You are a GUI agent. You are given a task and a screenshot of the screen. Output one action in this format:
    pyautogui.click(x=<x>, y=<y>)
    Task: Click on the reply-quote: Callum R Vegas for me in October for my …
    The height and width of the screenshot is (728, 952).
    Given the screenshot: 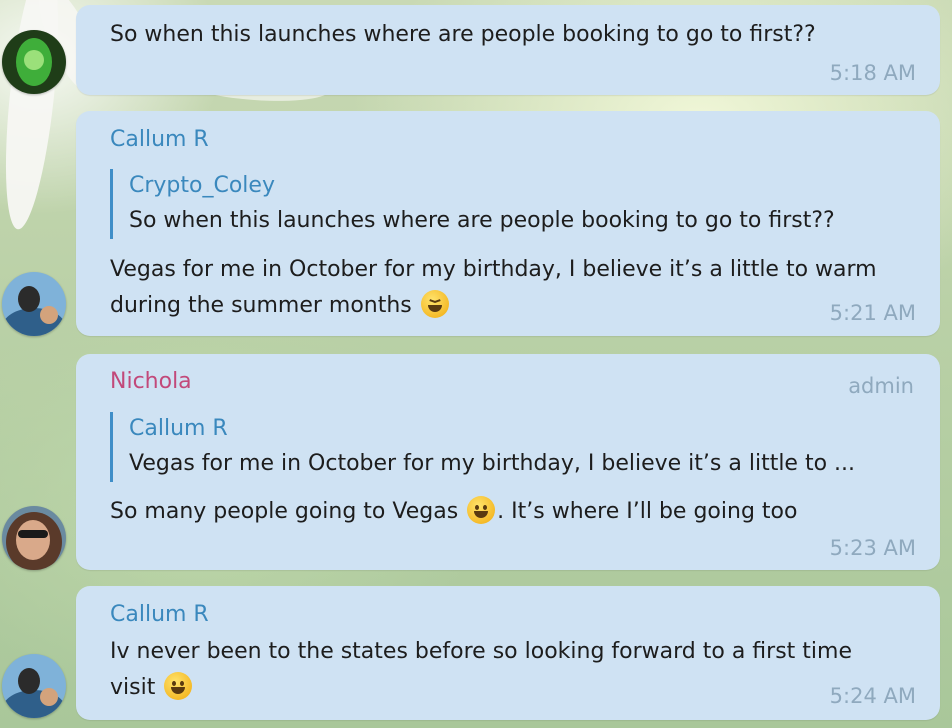 What is the action you would take?
    pyautogui.click(x=482, y=447)
    